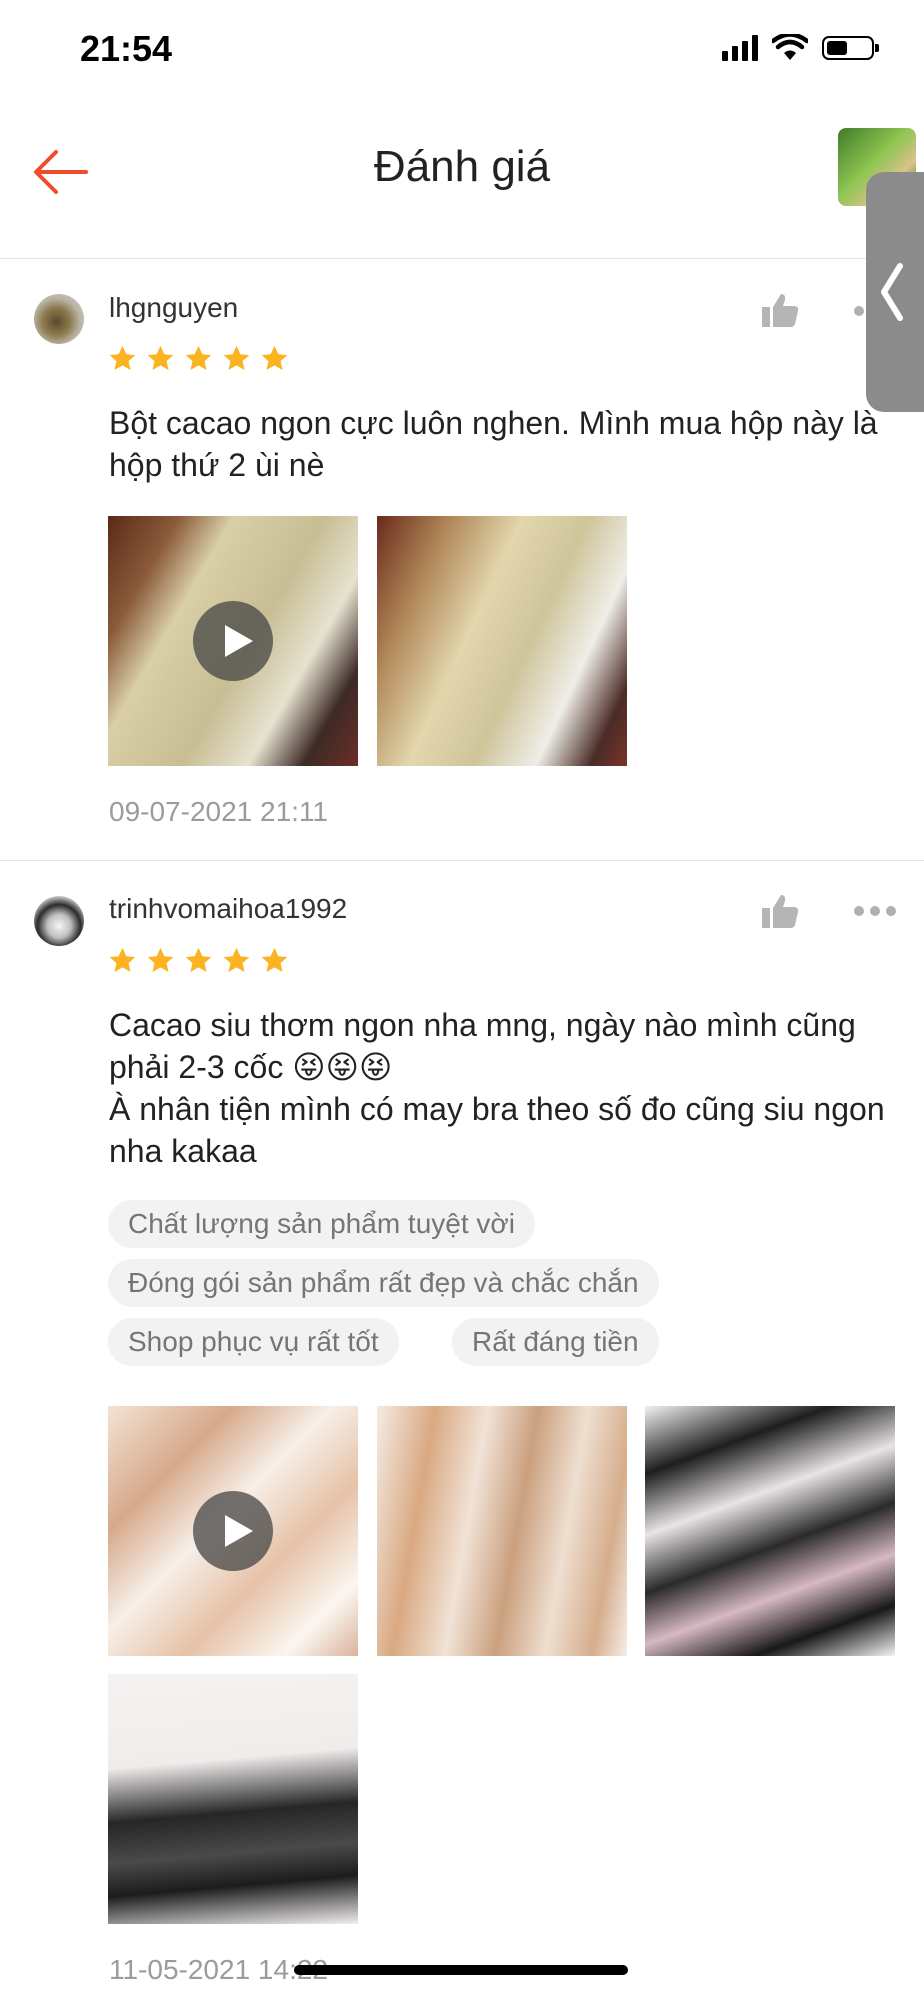  What do you see at coordinates (462, 860) in the screenshot?
I see `divider` at bounding box center [462, 860].